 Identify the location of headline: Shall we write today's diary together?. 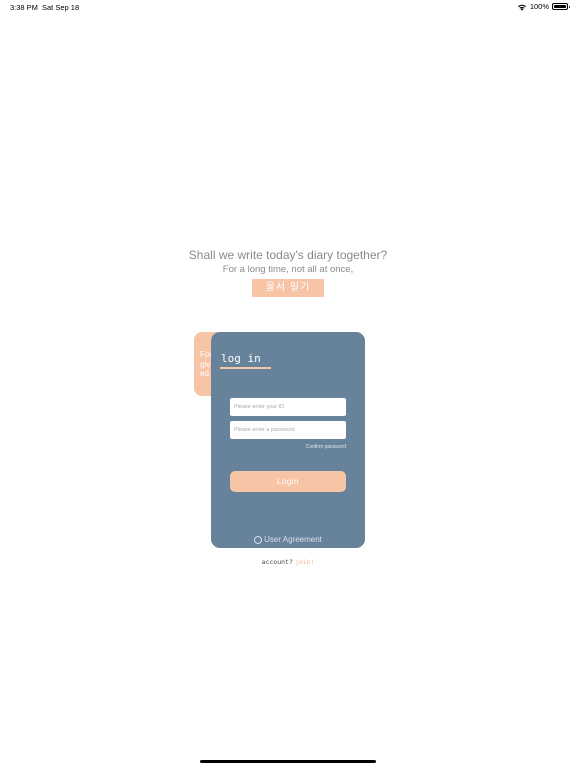
(288, 255).